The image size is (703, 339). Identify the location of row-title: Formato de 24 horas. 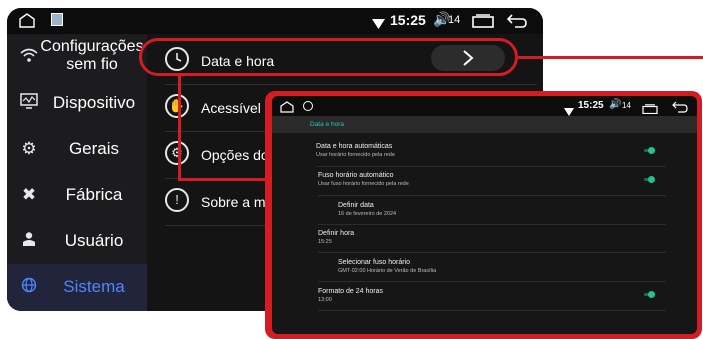
(350, 291).